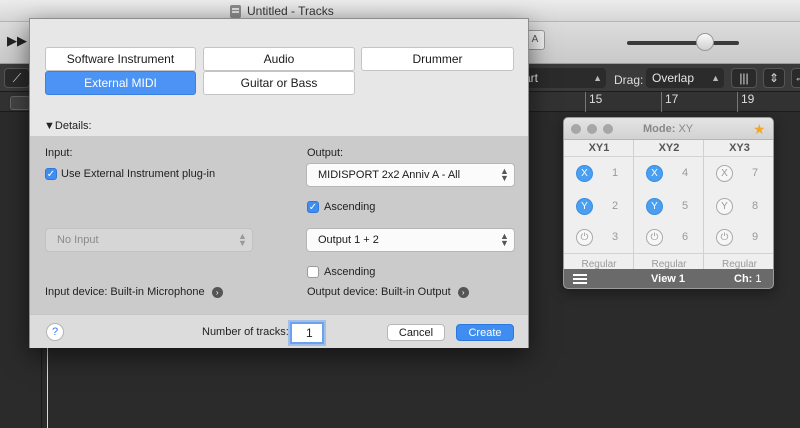  I want to click on type-external-midi-button: External MIDI, so click(120, 83).